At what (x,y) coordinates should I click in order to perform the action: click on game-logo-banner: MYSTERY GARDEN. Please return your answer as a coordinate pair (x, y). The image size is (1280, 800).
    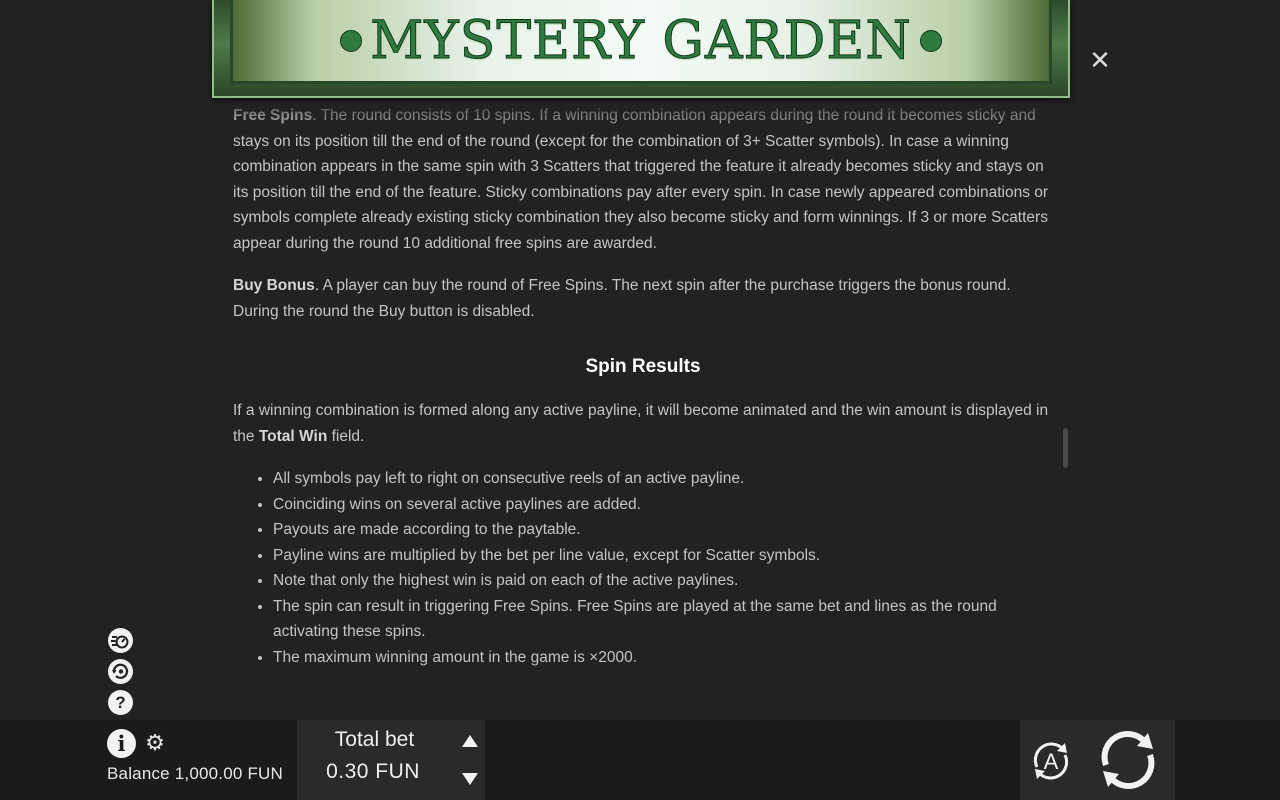
    Looking at the image, I should click on (641, 49).